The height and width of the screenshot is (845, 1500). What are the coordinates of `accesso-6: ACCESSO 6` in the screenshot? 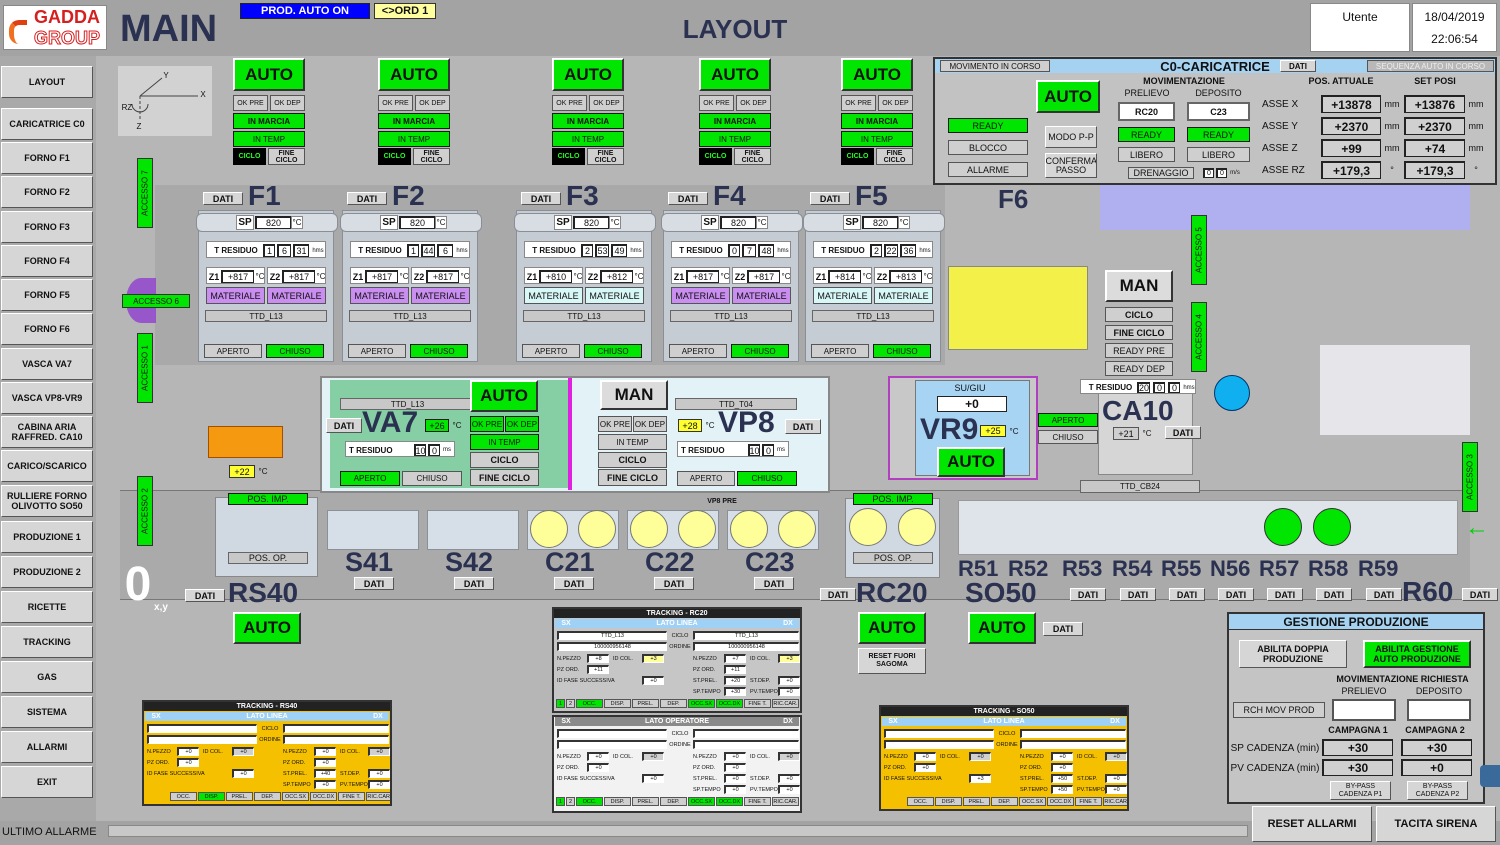 It's located at (156, 301).